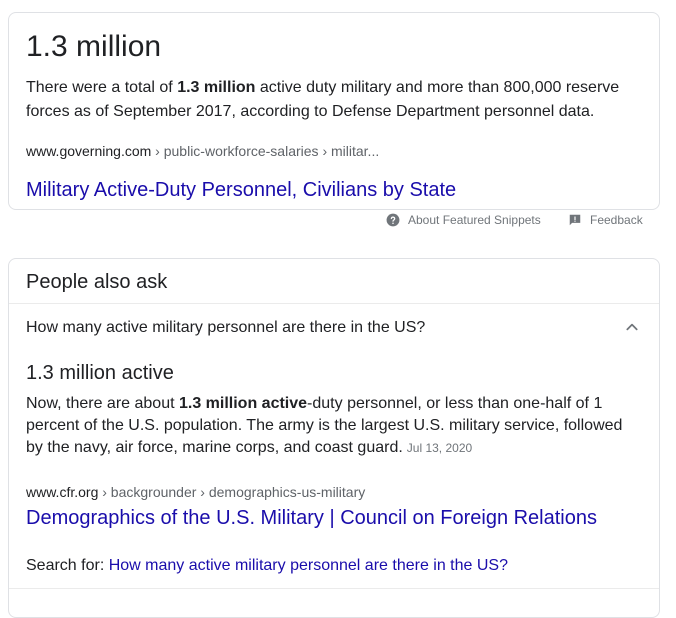 The height and width of the screenshot is (618, 676). What do you see at coordinates (575, 220) in the screenshot?
I see `feedback-icon` at bounding box center [575, 220].